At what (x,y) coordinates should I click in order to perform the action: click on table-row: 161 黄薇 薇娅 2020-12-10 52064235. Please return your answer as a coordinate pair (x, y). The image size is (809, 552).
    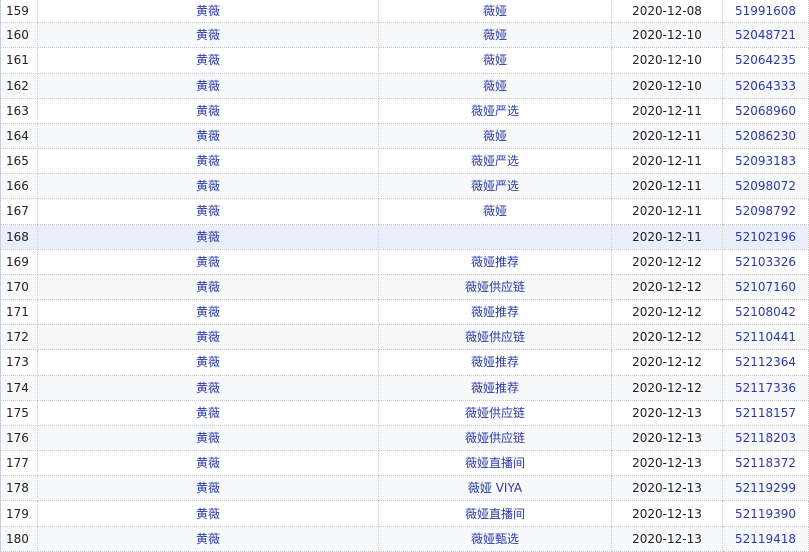
    Looking at the image, I should click on (404, 60).